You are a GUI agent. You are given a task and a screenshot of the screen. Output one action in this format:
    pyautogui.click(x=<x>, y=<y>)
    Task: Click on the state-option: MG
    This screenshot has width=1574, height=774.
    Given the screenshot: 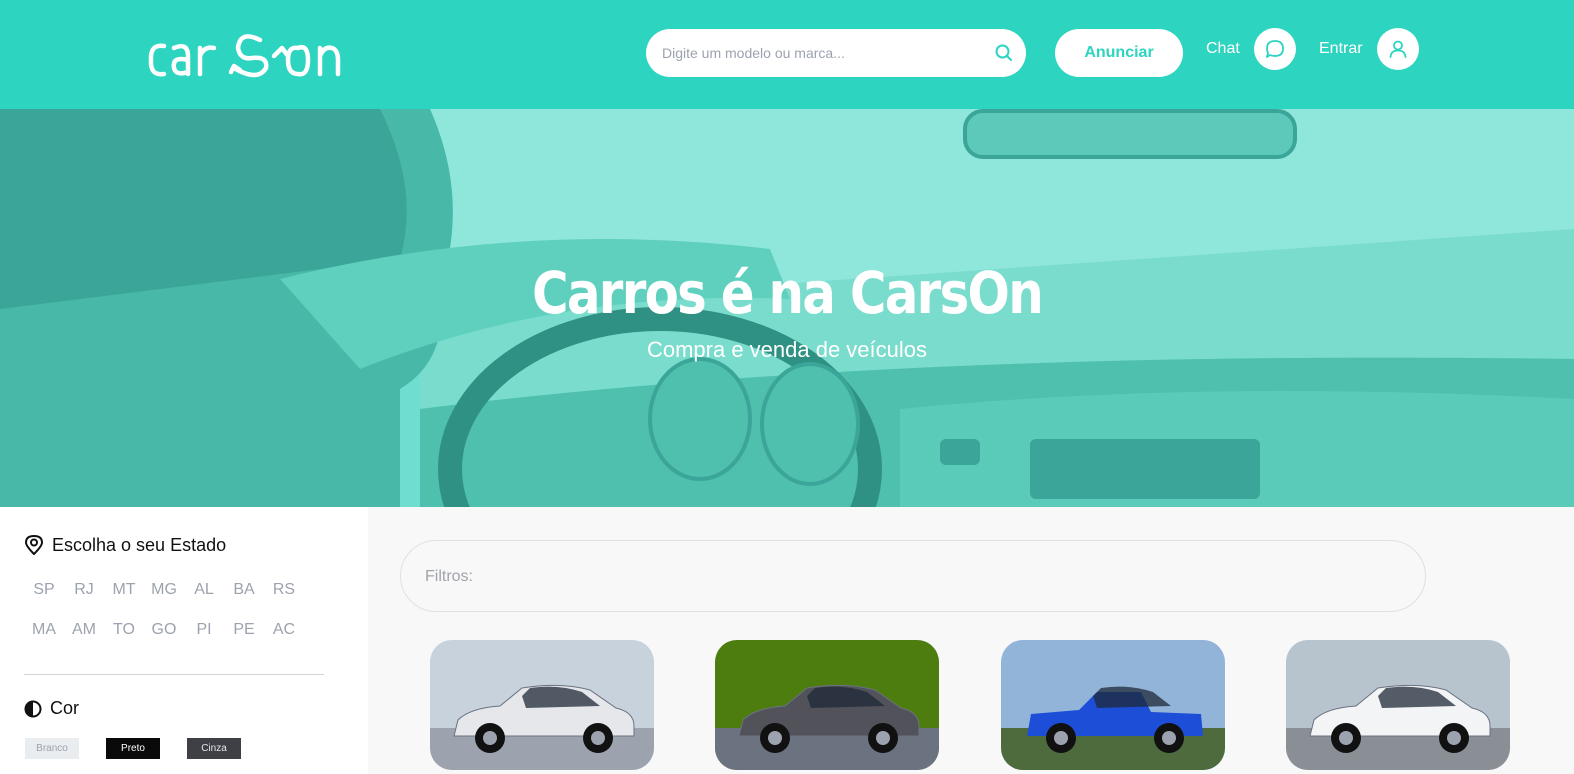 What is the action you would take?
    pyautogui.click(x=164, y=590)
    